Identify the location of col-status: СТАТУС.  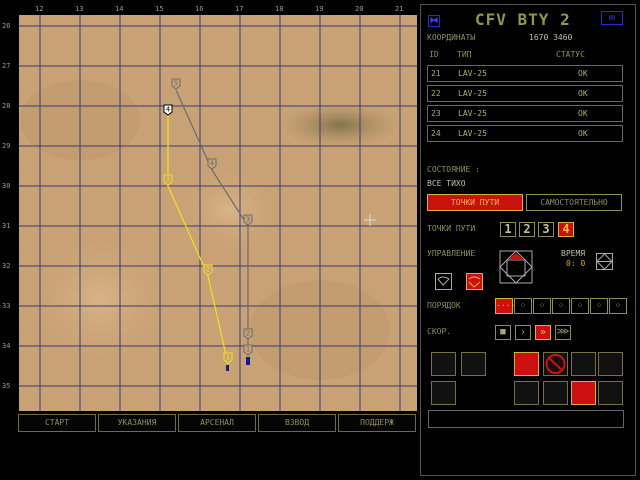
(570, 54).